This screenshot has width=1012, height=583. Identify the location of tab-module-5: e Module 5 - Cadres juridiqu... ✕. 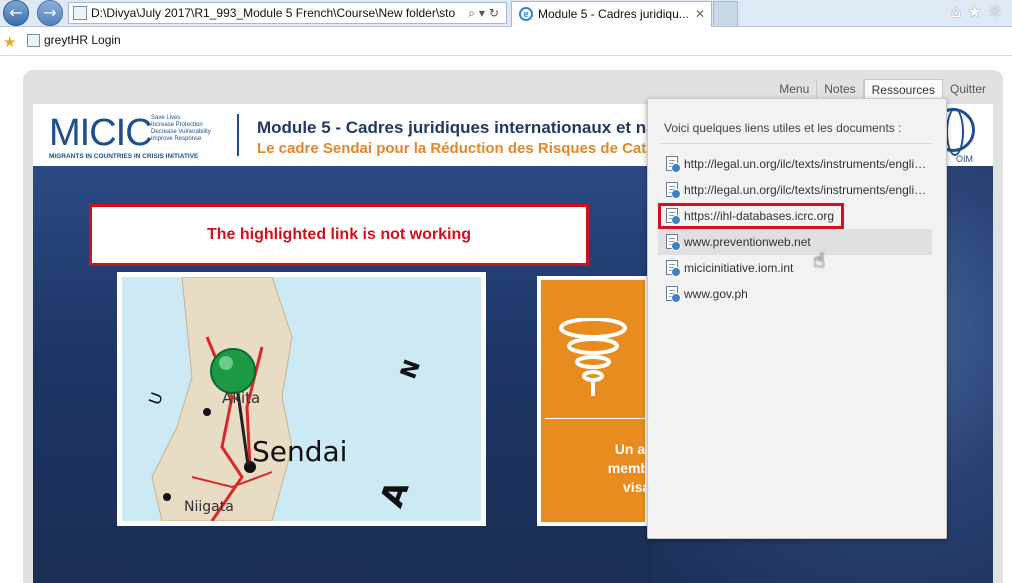
(611, 14).